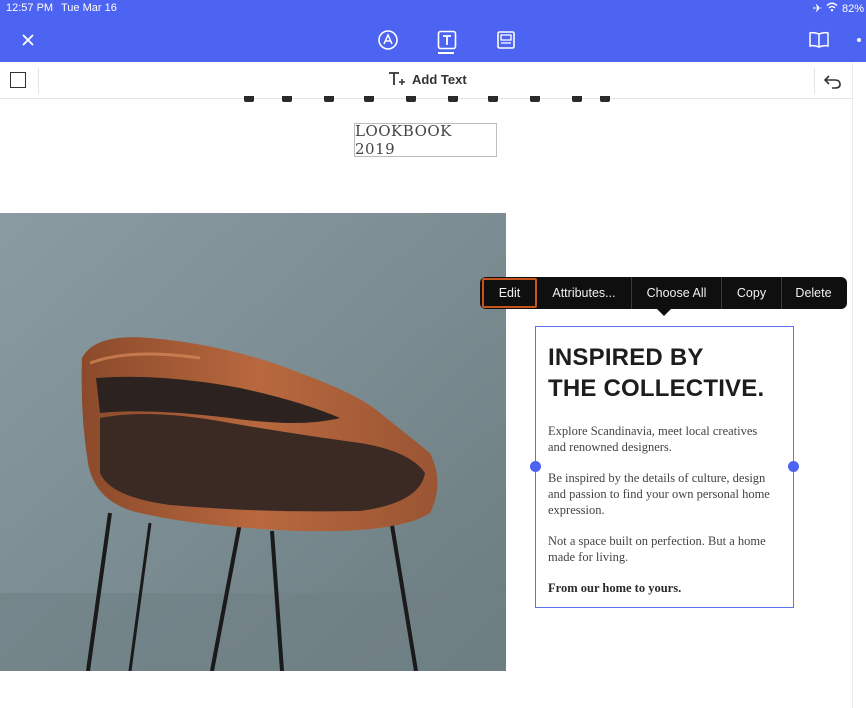 This screenshot has width=866, height=708. What do you see at coordinates (30, 8) in the screenshot?
I see `status-time: 12:57 PM` at bounding box center [30, 8].